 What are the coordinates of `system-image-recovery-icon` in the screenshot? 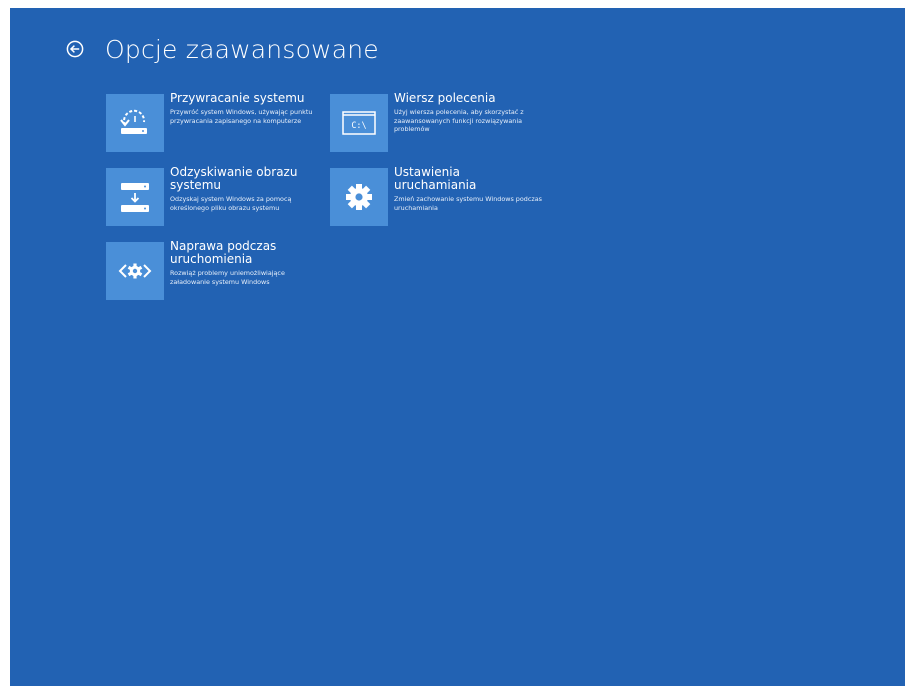 It's located at (135, 197).